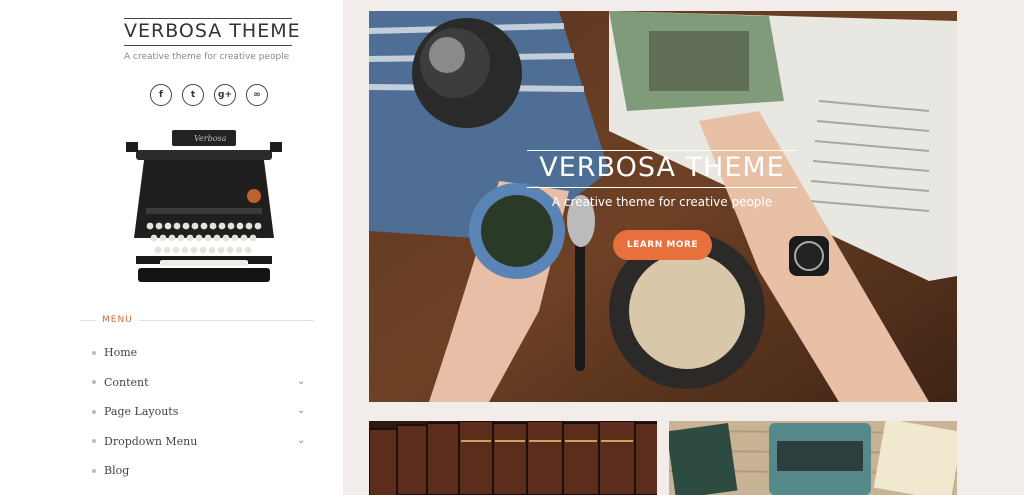  What do you see at coordinates (197, 320) in the screenshot?
I see `menu-heading: MENU` at bounding box center [197, 320].